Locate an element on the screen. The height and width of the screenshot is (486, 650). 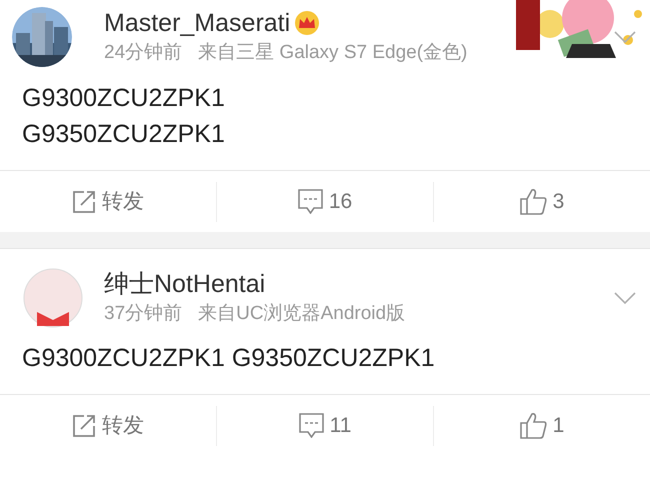
like-button: 1 is located at coordinates (542, 426).